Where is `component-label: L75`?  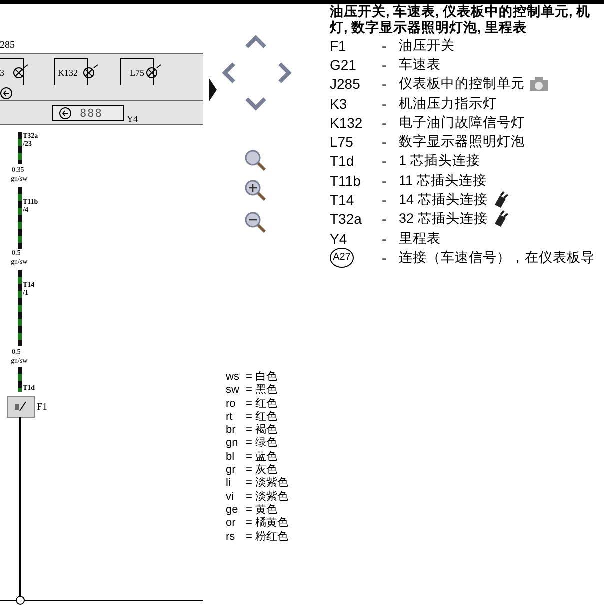 component-label: L75 is located at coordinates (137, 73).